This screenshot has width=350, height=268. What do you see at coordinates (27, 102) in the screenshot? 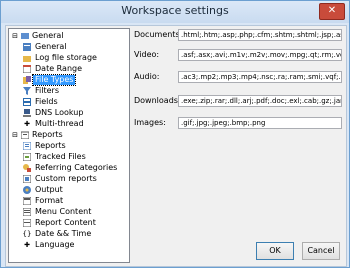
I see `fields-icon` at bounding box center [27, 102].